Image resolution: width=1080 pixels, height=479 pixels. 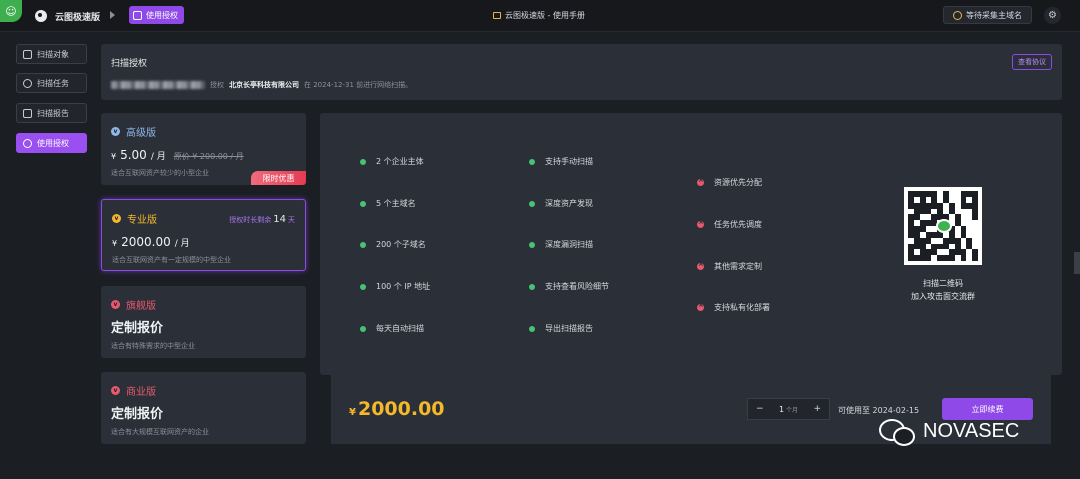 What do you see at coordinates (497, 15) in the screenshot?
I see `speaker-icon` at bounding box center [497, 15].